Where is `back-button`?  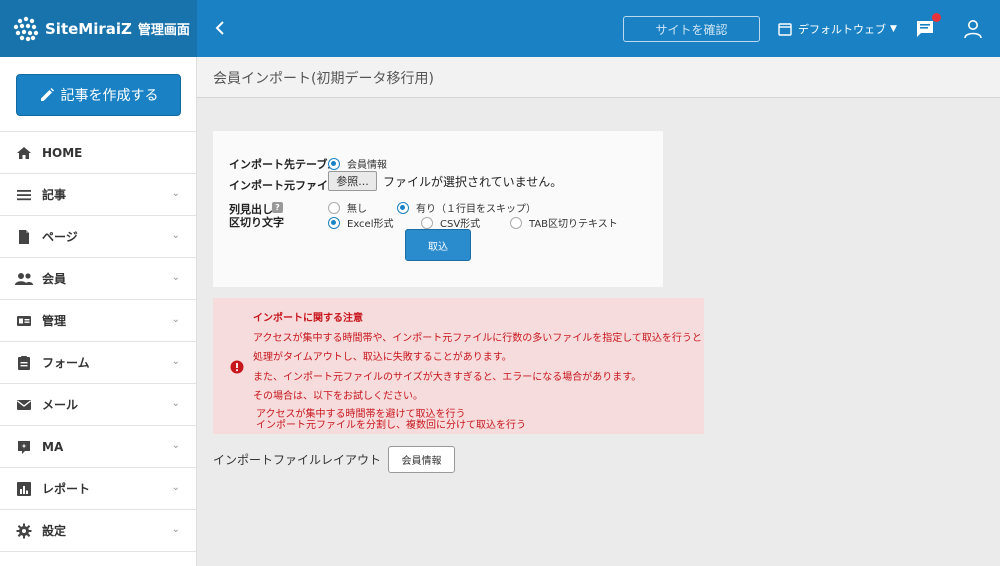 back-button is located at coordinates (220, 28).